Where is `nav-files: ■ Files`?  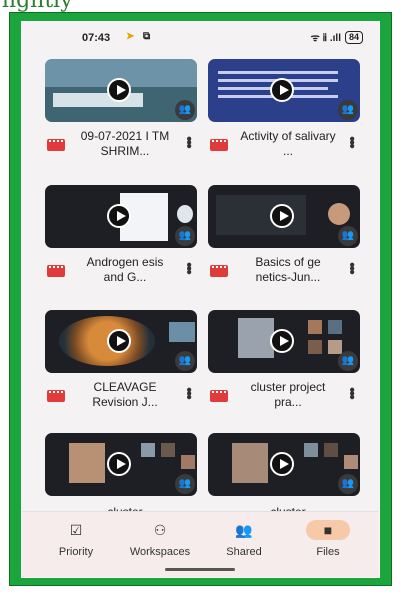 nav-files: ■ Files is located at coordinates (328, 539).